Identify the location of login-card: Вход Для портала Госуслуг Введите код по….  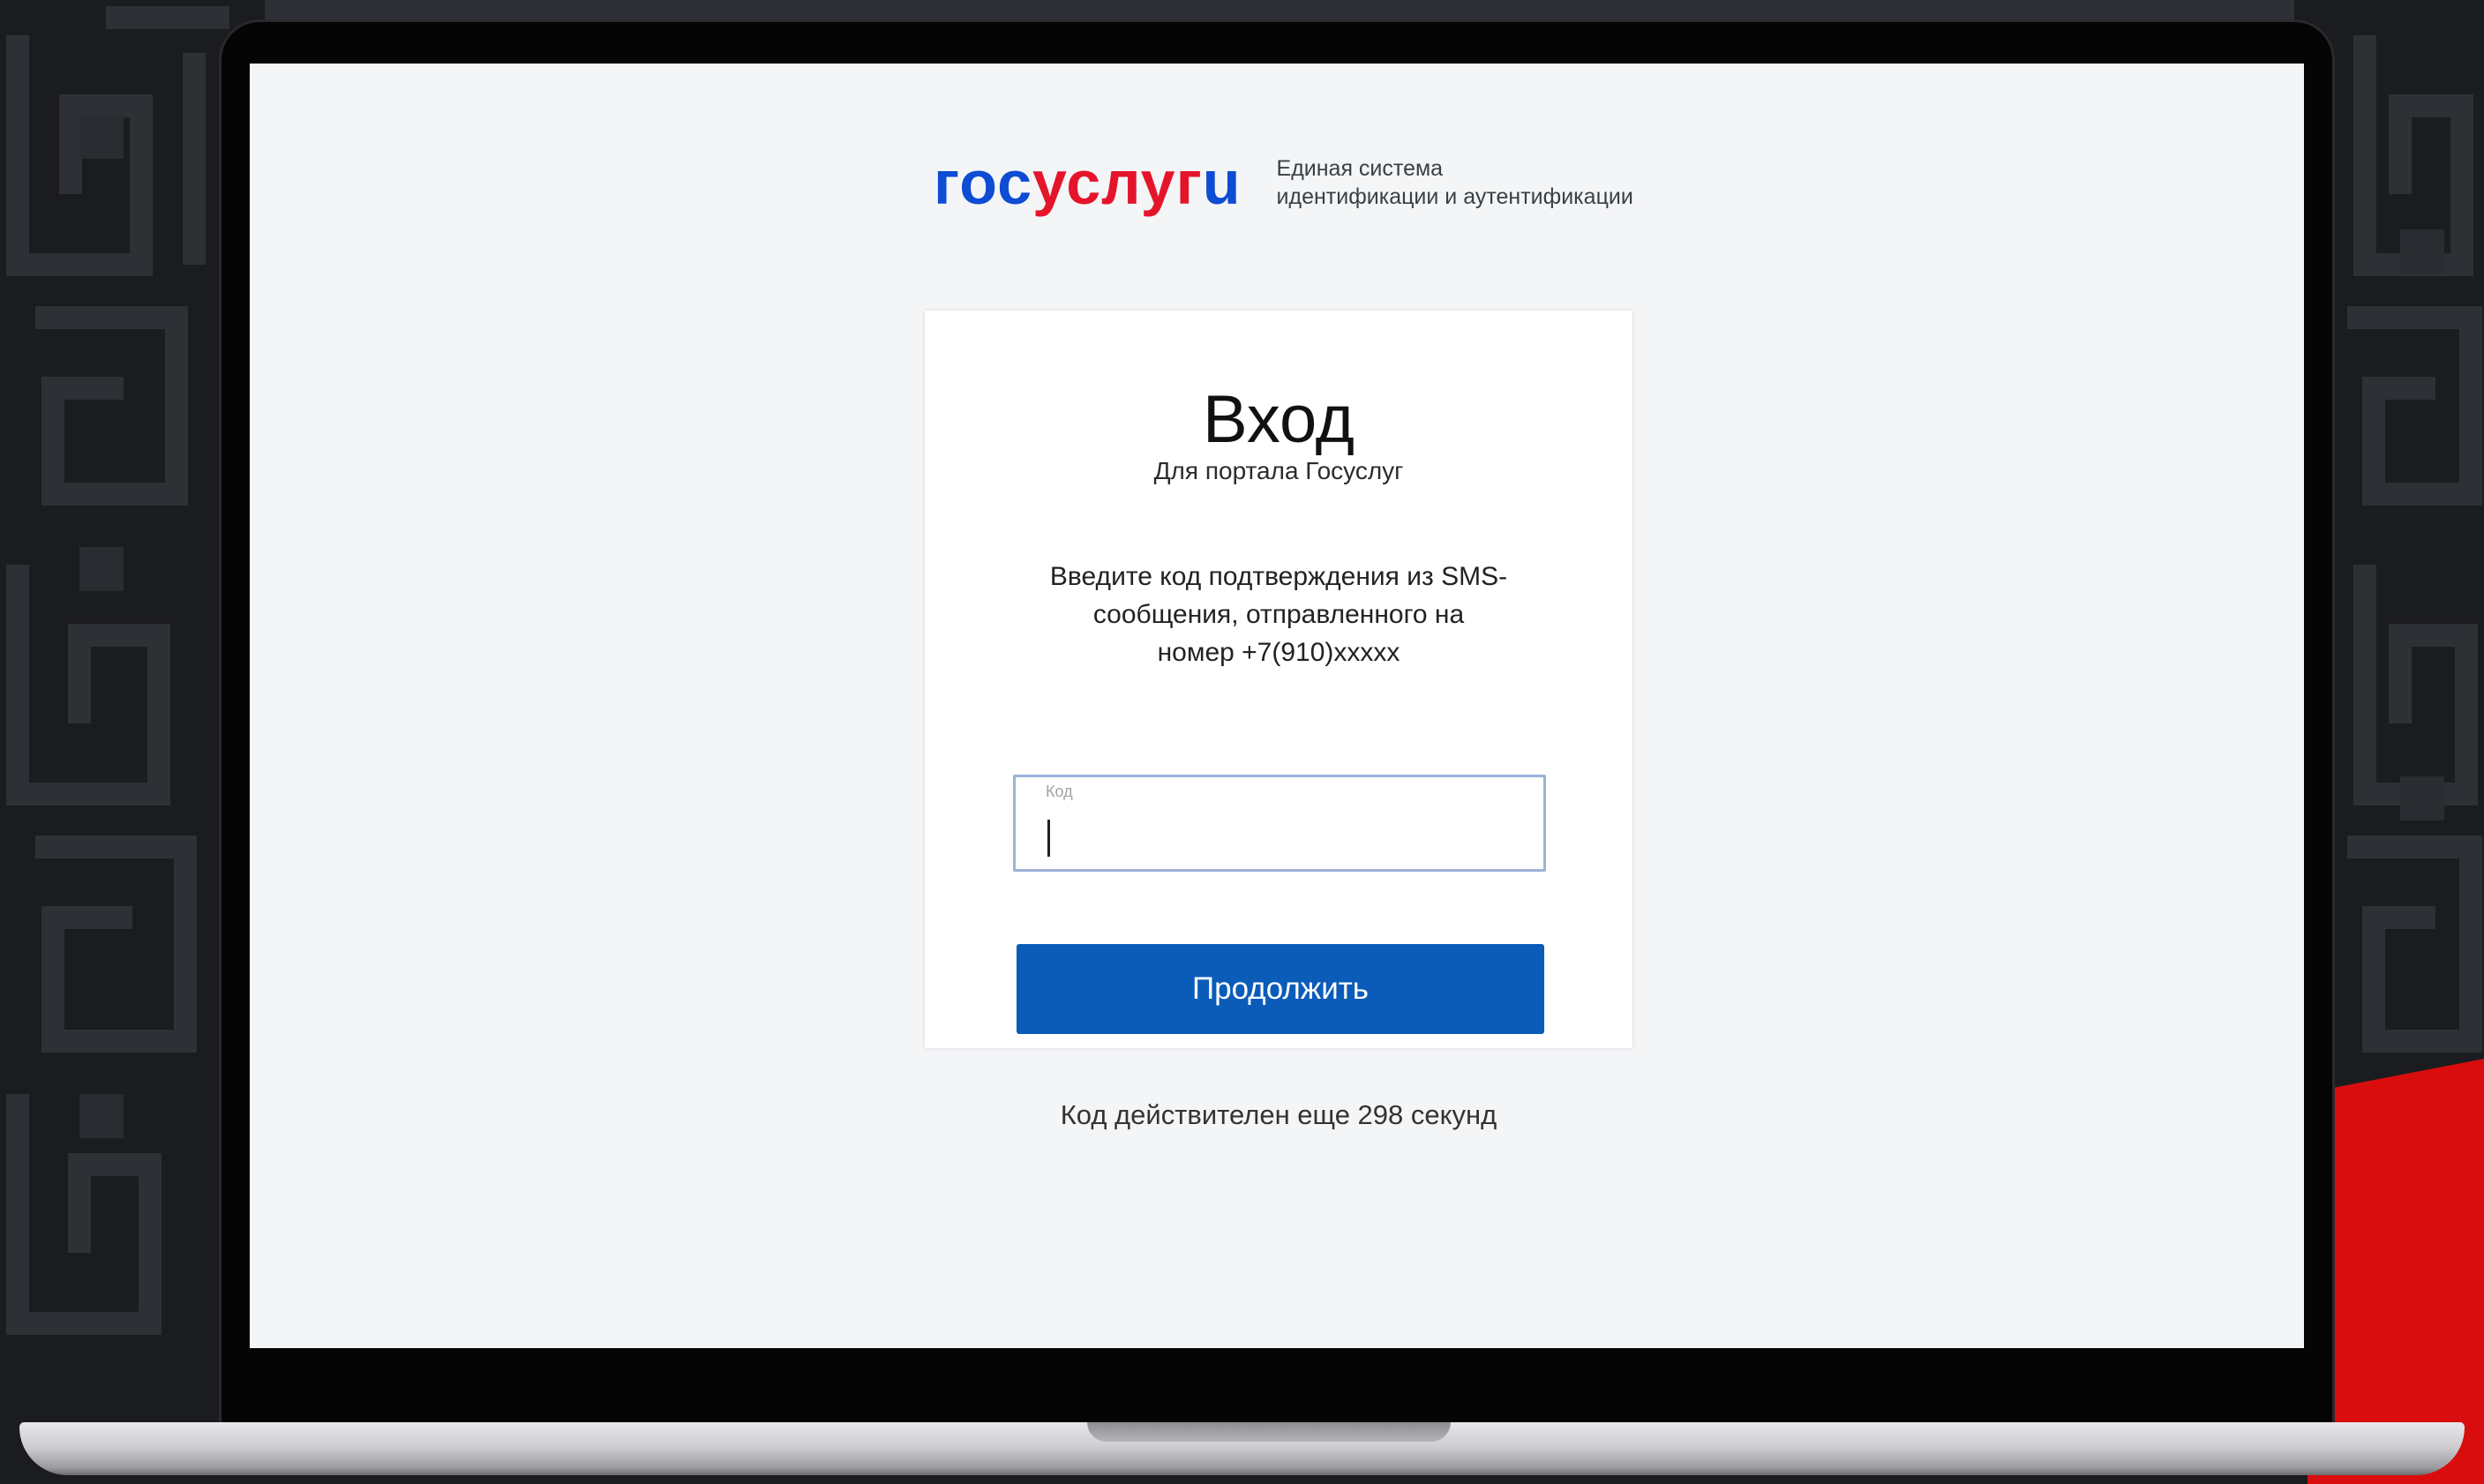
(1278, 679).